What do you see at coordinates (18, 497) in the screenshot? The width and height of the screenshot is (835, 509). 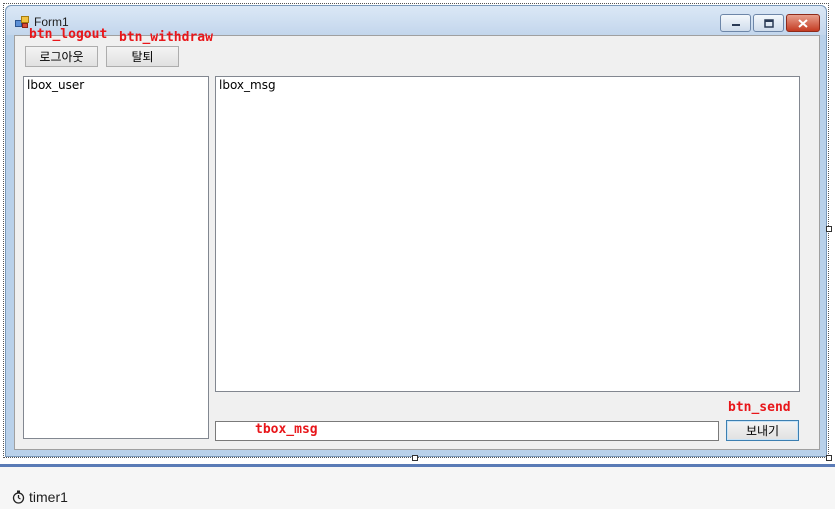 I see `stopwatch-icon` at bounding box center [18, 497].